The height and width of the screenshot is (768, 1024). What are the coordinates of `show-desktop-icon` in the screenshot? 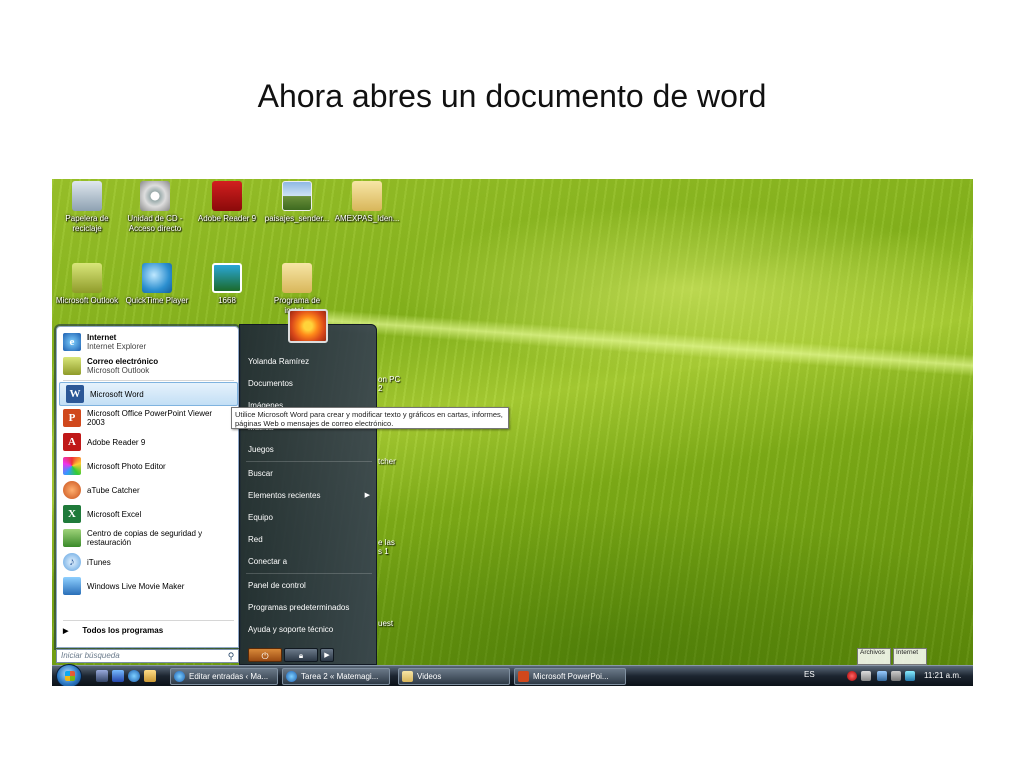 It's located at (102, 676).